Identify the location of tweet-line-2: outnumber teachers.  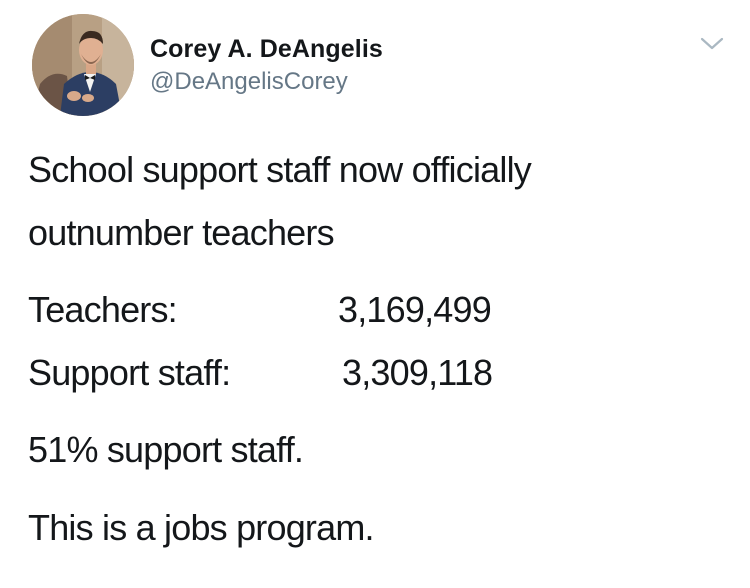
(181, 232).